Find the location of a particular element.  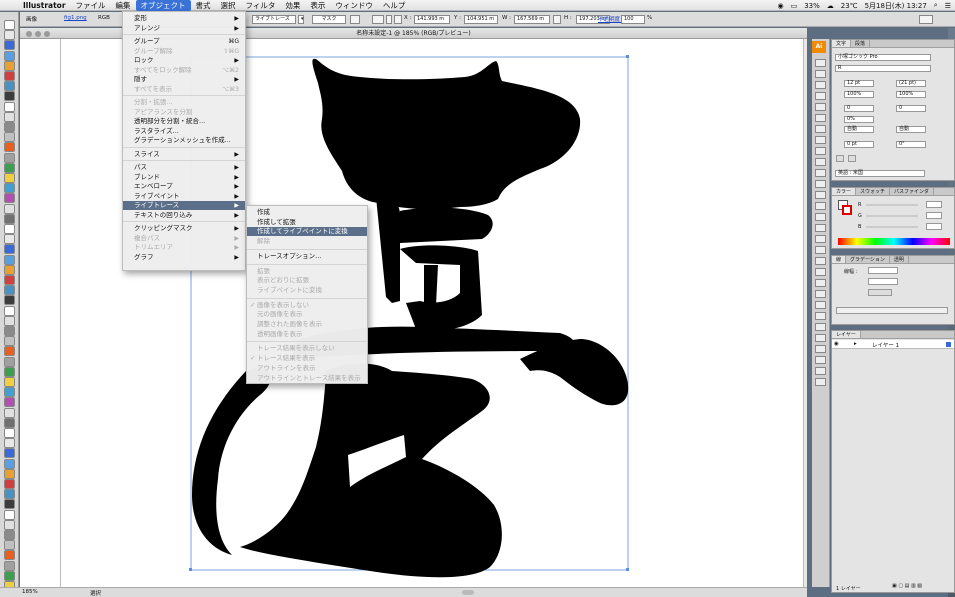

tab-stroke: 線 is located at coordinates (839, 259).